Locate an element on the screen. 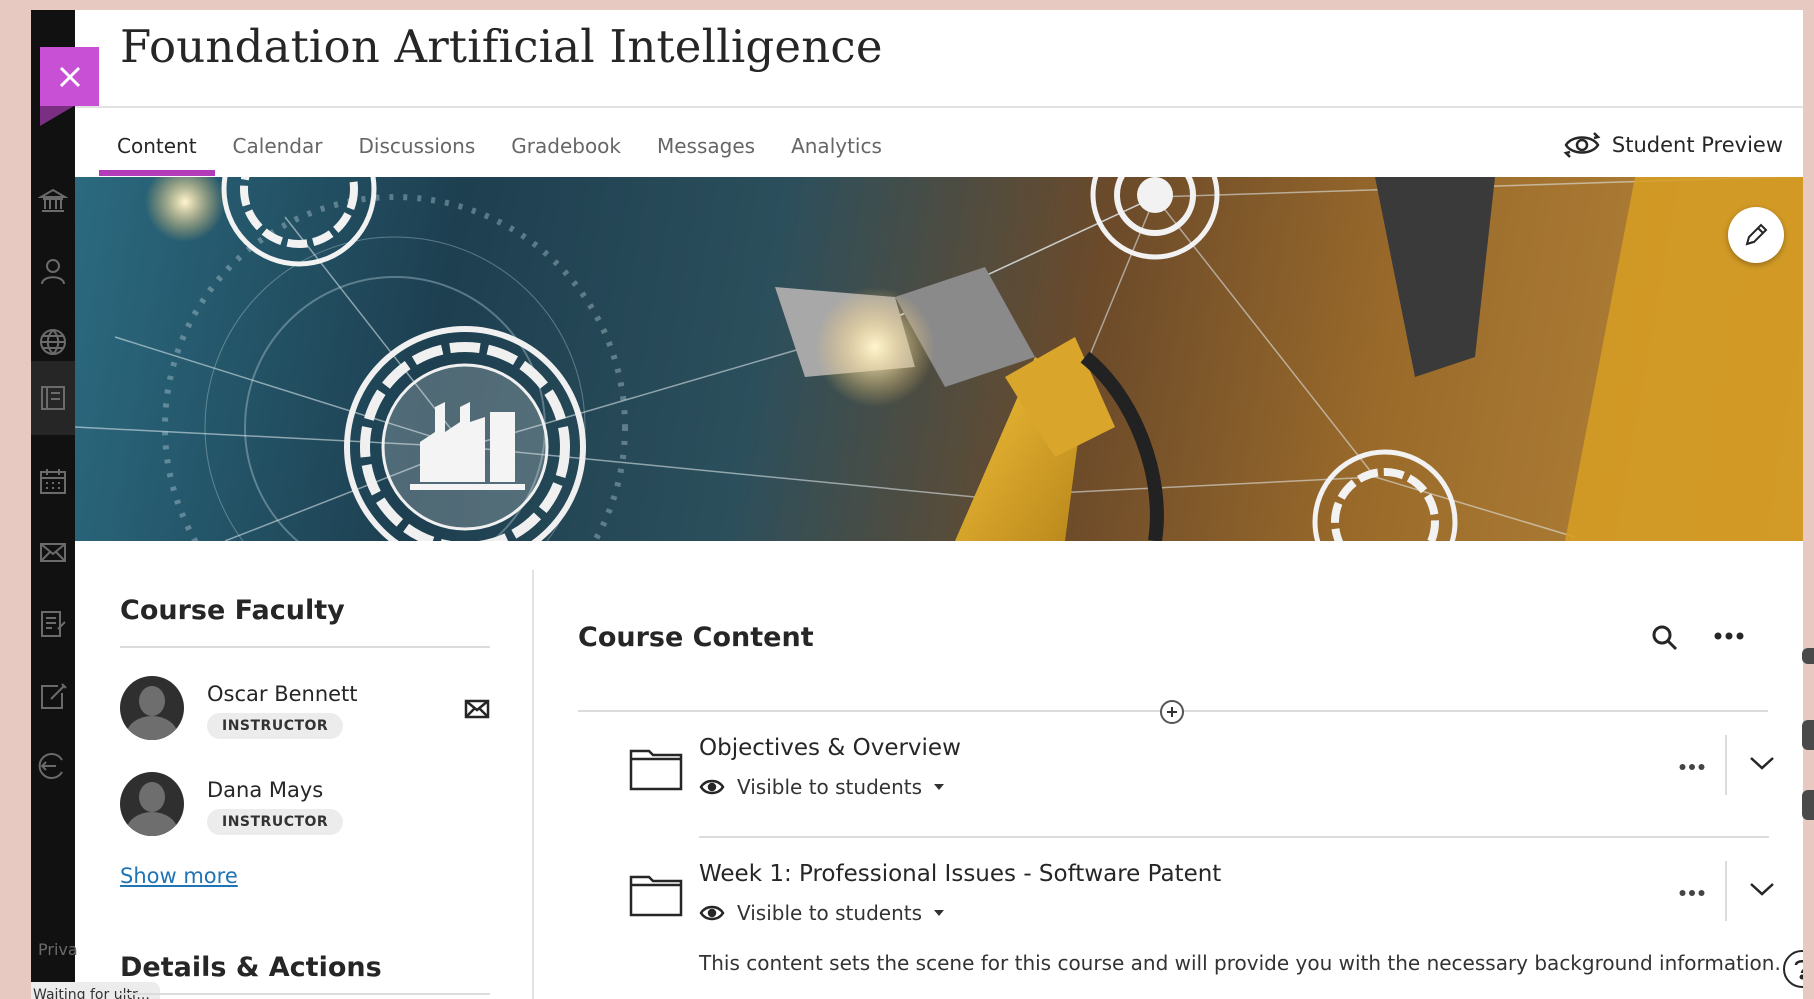 Image resolution: width=1814 pixels, height=999 pixels. faculty-member: Oscar Bennett INSTRUCTOR is located at coordinates (305, 719).